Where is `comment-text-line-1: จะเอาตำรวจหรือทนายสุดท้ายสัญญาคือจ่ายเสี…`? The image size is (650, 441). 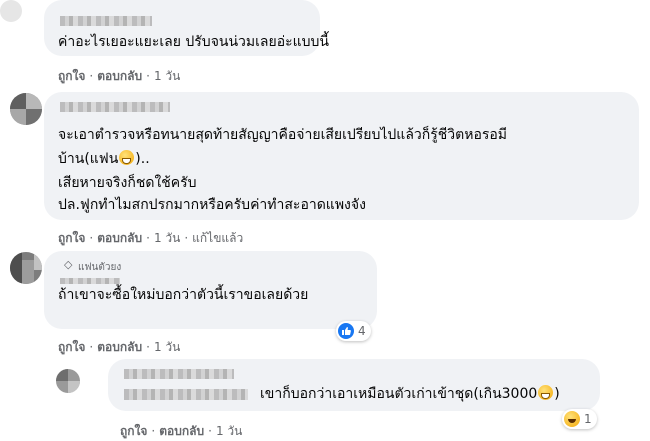 comment-text-line-1: จะเอาตำรวจหรือทนายสุดท้ายสัญญาคือจ่ายเสี… is located at coordinates (283, 135).